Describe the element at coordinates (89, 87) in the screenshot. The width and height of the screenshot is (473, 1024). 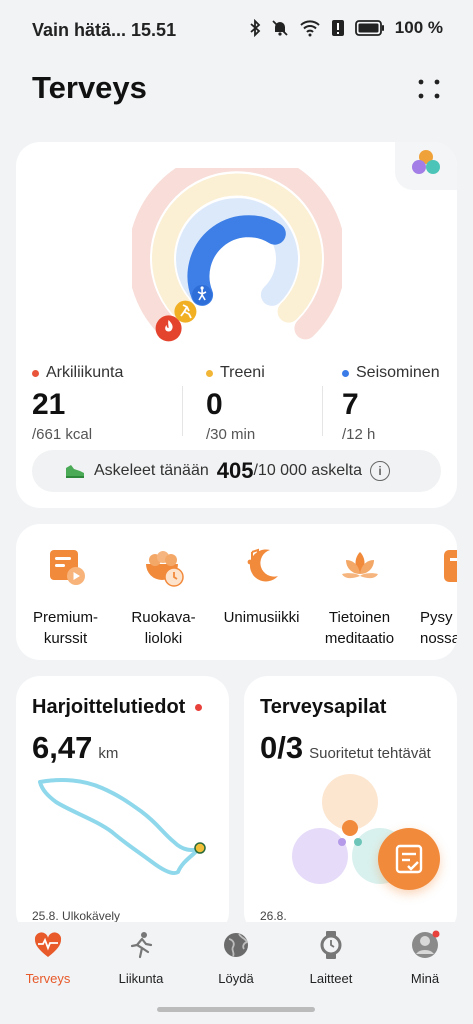
I see `page-title: Terveys` at that location.